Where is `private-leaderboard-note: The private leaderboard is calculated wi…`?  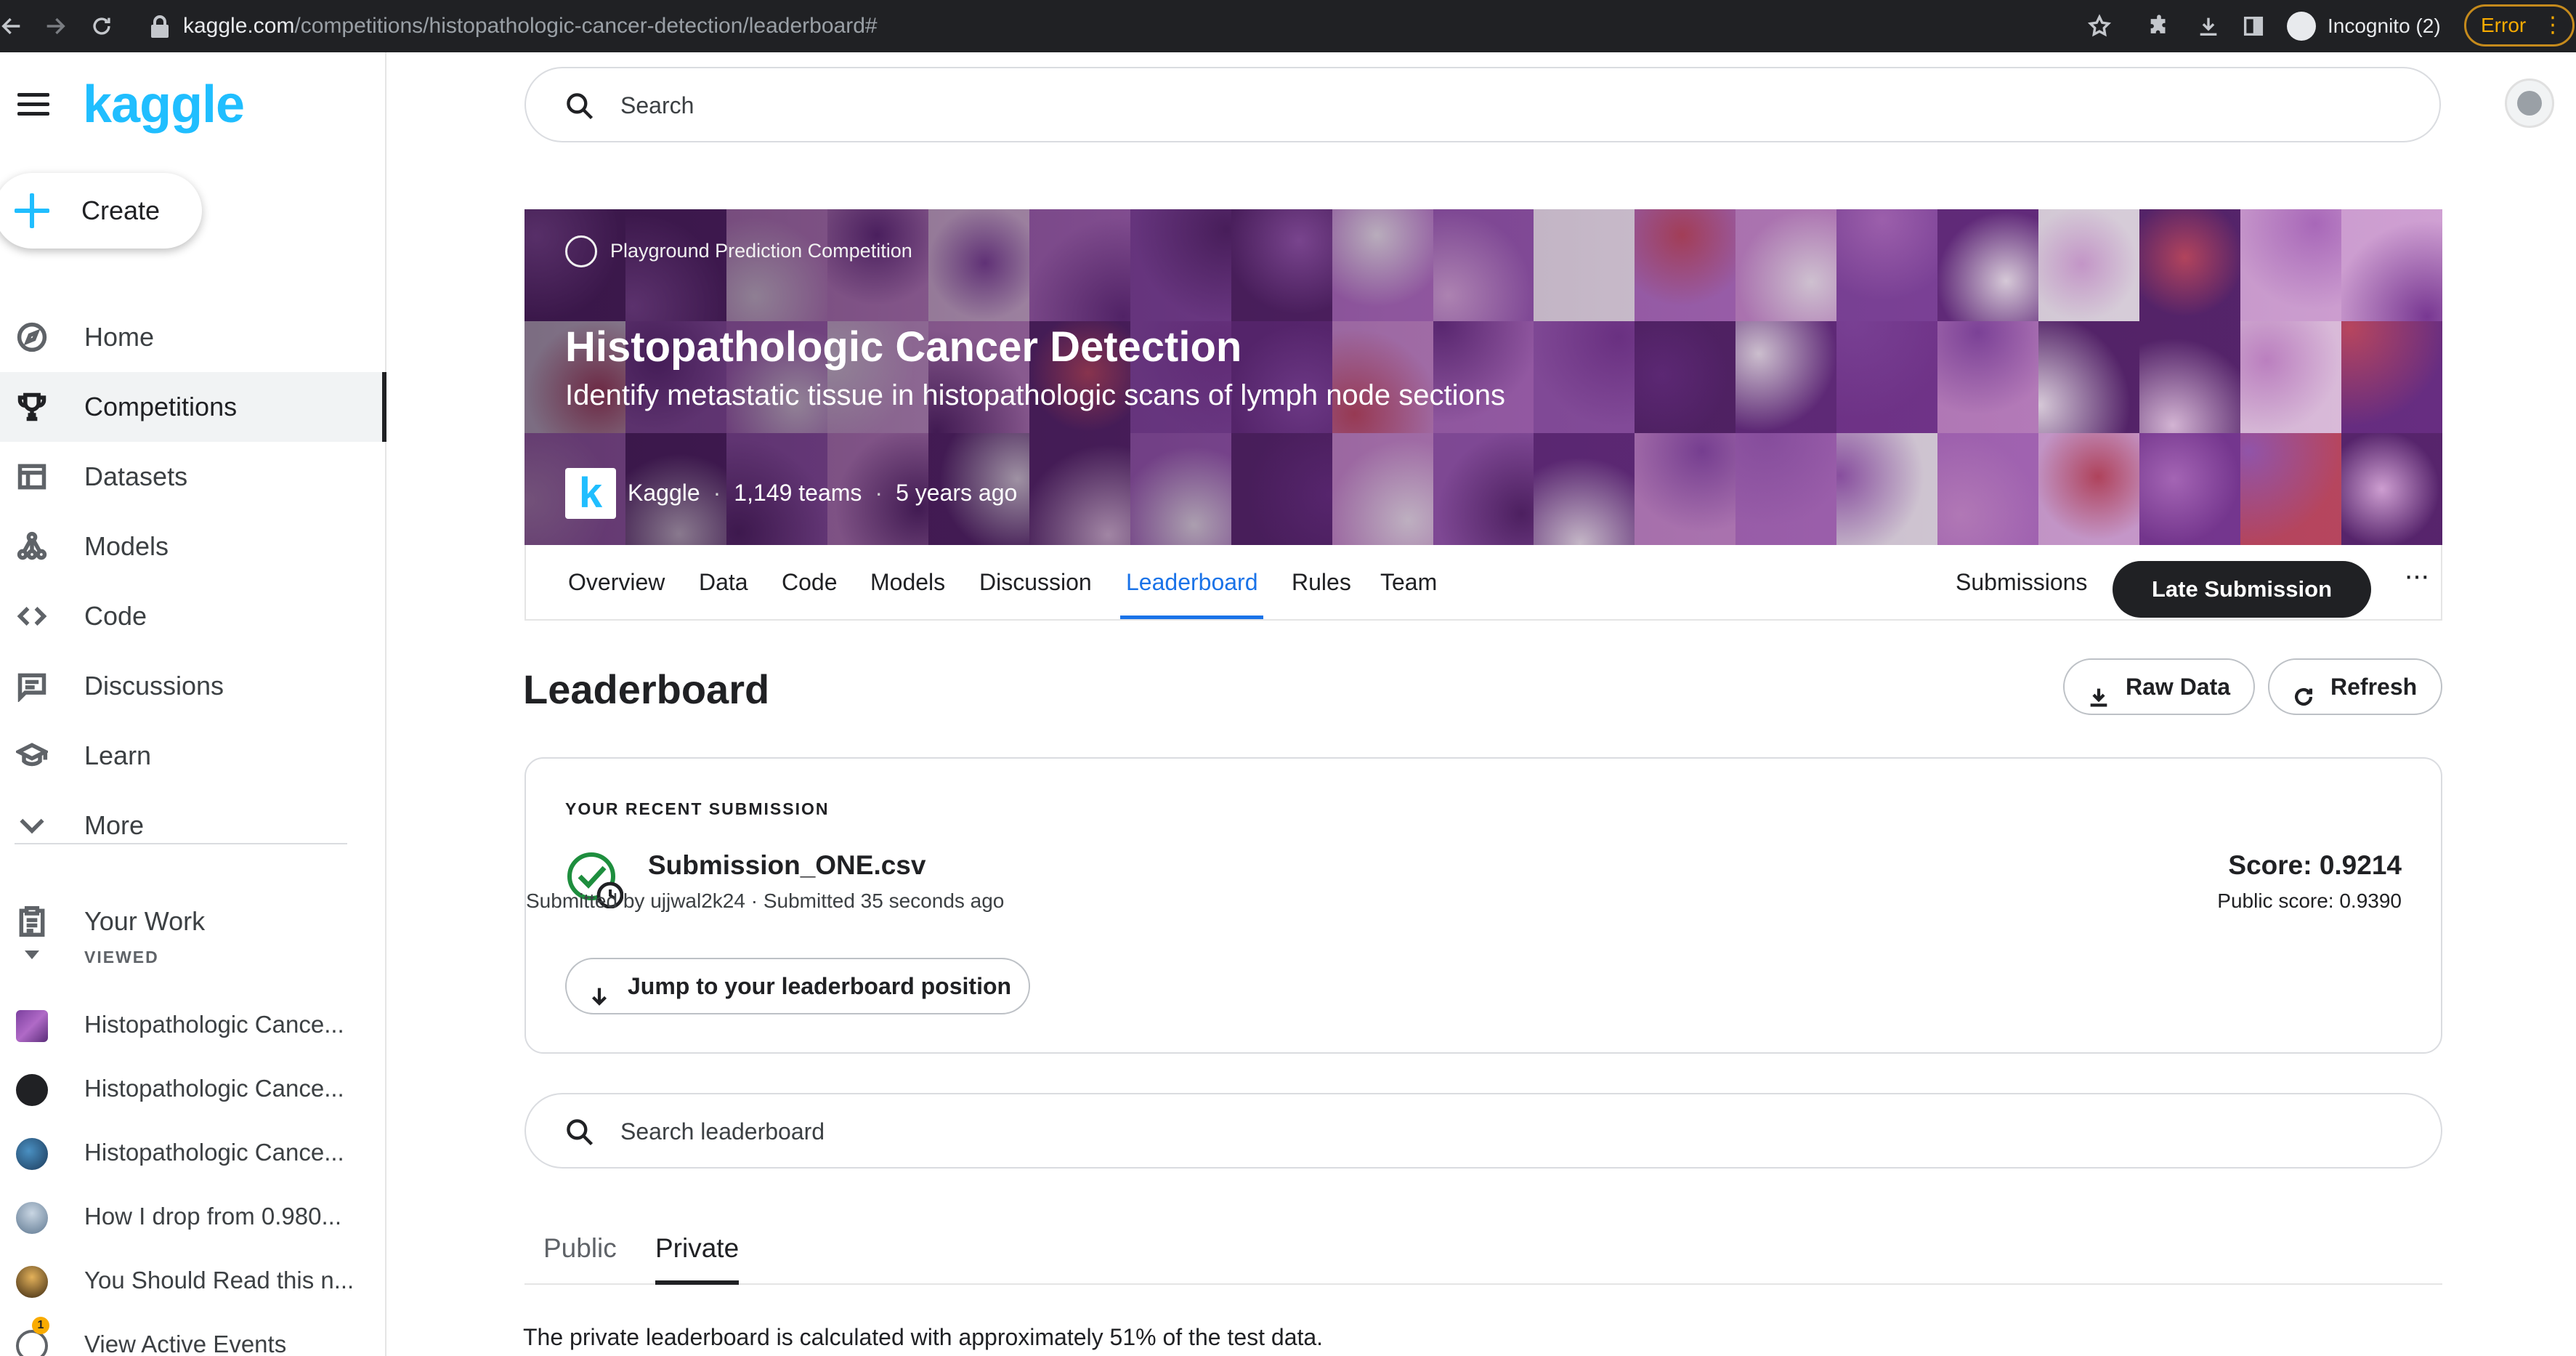 private-leaderboard-note: The private leaderboard is calculated wi… is located at coordinates (923, 1337).